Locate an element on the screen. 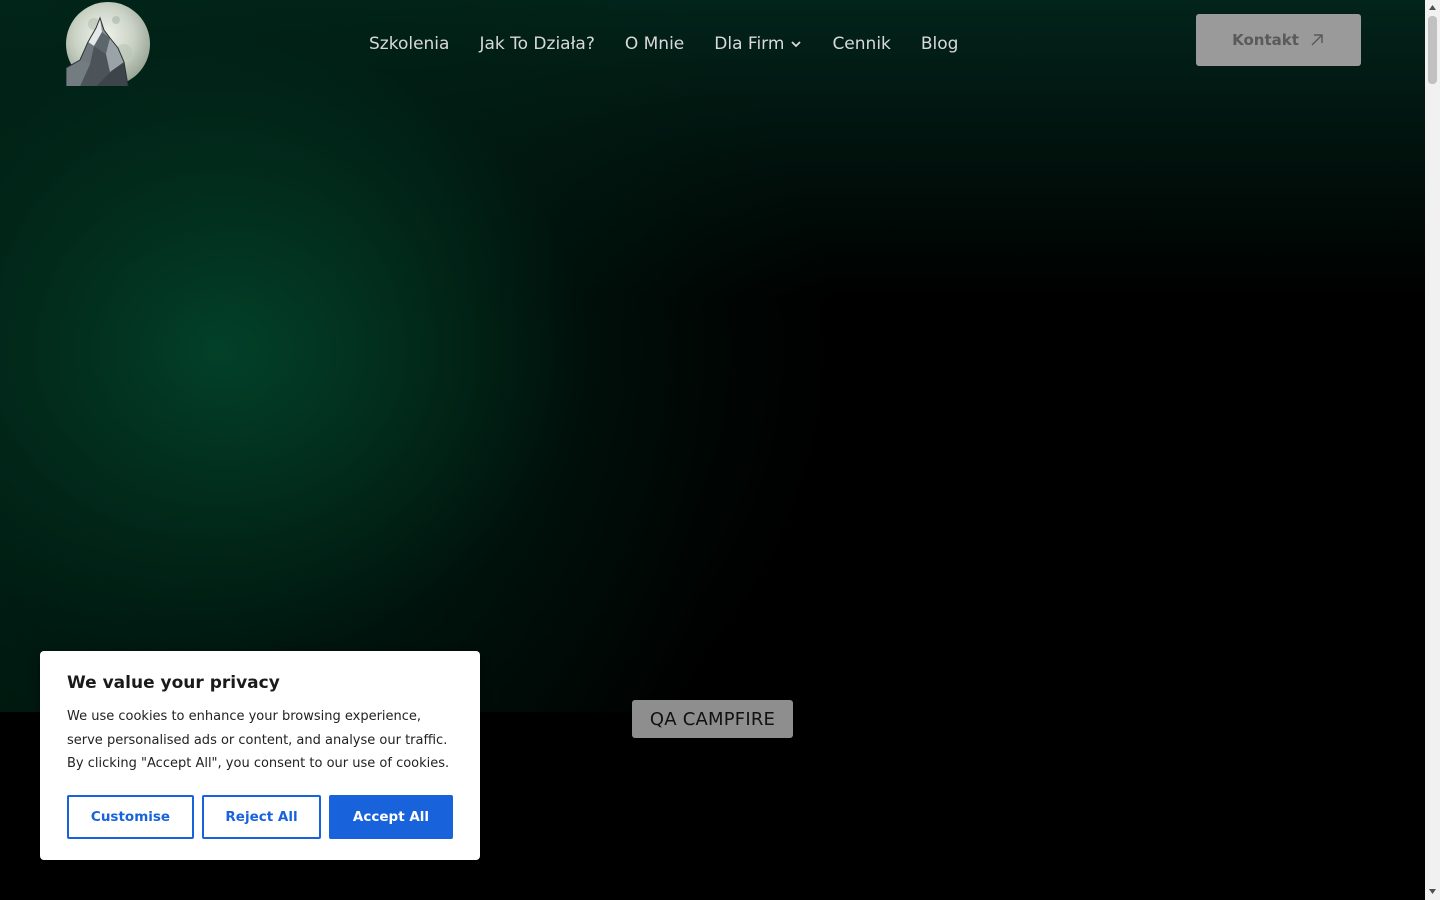  nav-item-jak-to-dziala: Jak To Działa? is located at coordinates (536, 44).